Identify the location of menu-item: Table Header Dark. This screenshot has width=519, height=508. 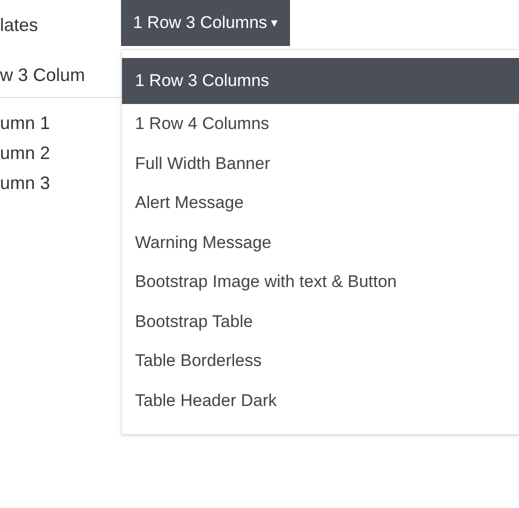
(320, 400).